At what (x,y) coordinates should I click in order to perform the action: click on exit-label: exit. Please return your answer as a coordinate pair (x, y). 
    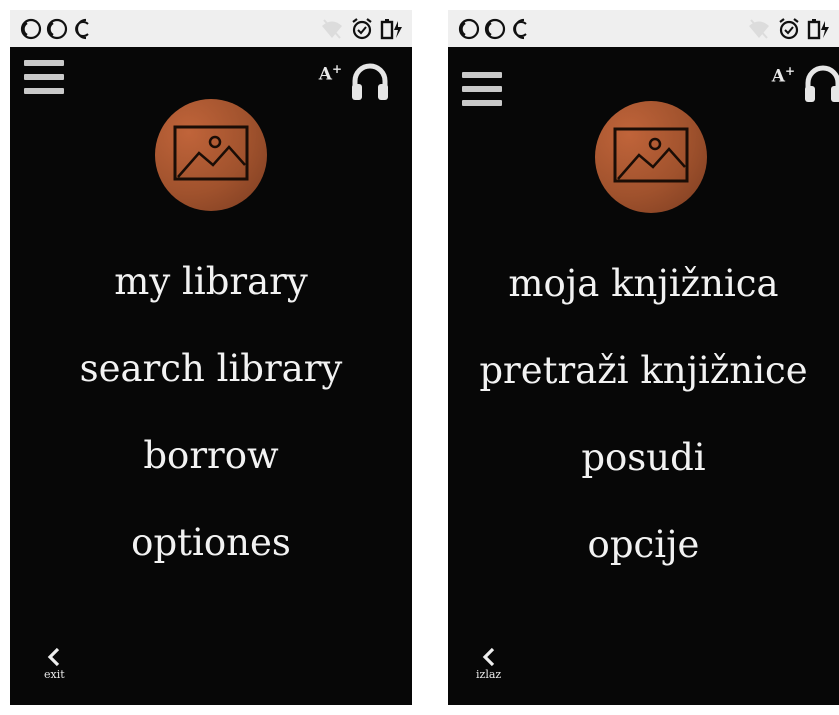
    Looking at the image, I should click on (54, 674).